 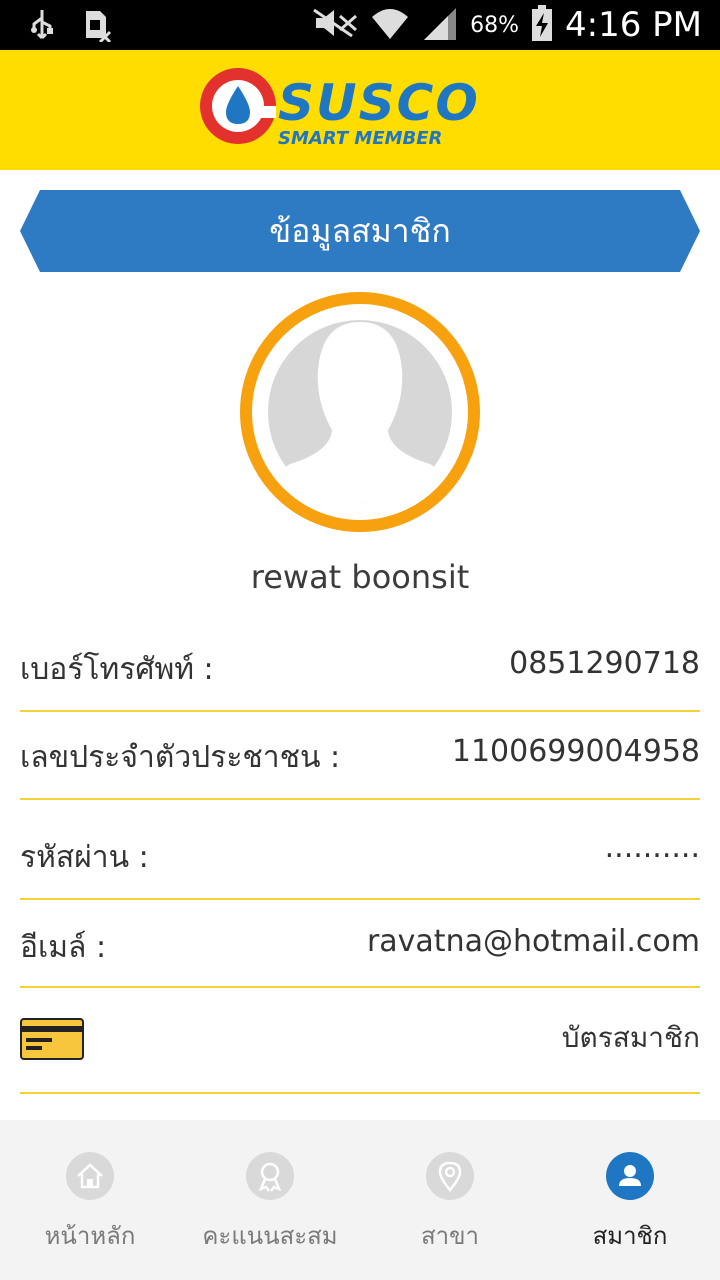 I want to click on email-label: อีเมล์ :, so click(x=63, y=947).